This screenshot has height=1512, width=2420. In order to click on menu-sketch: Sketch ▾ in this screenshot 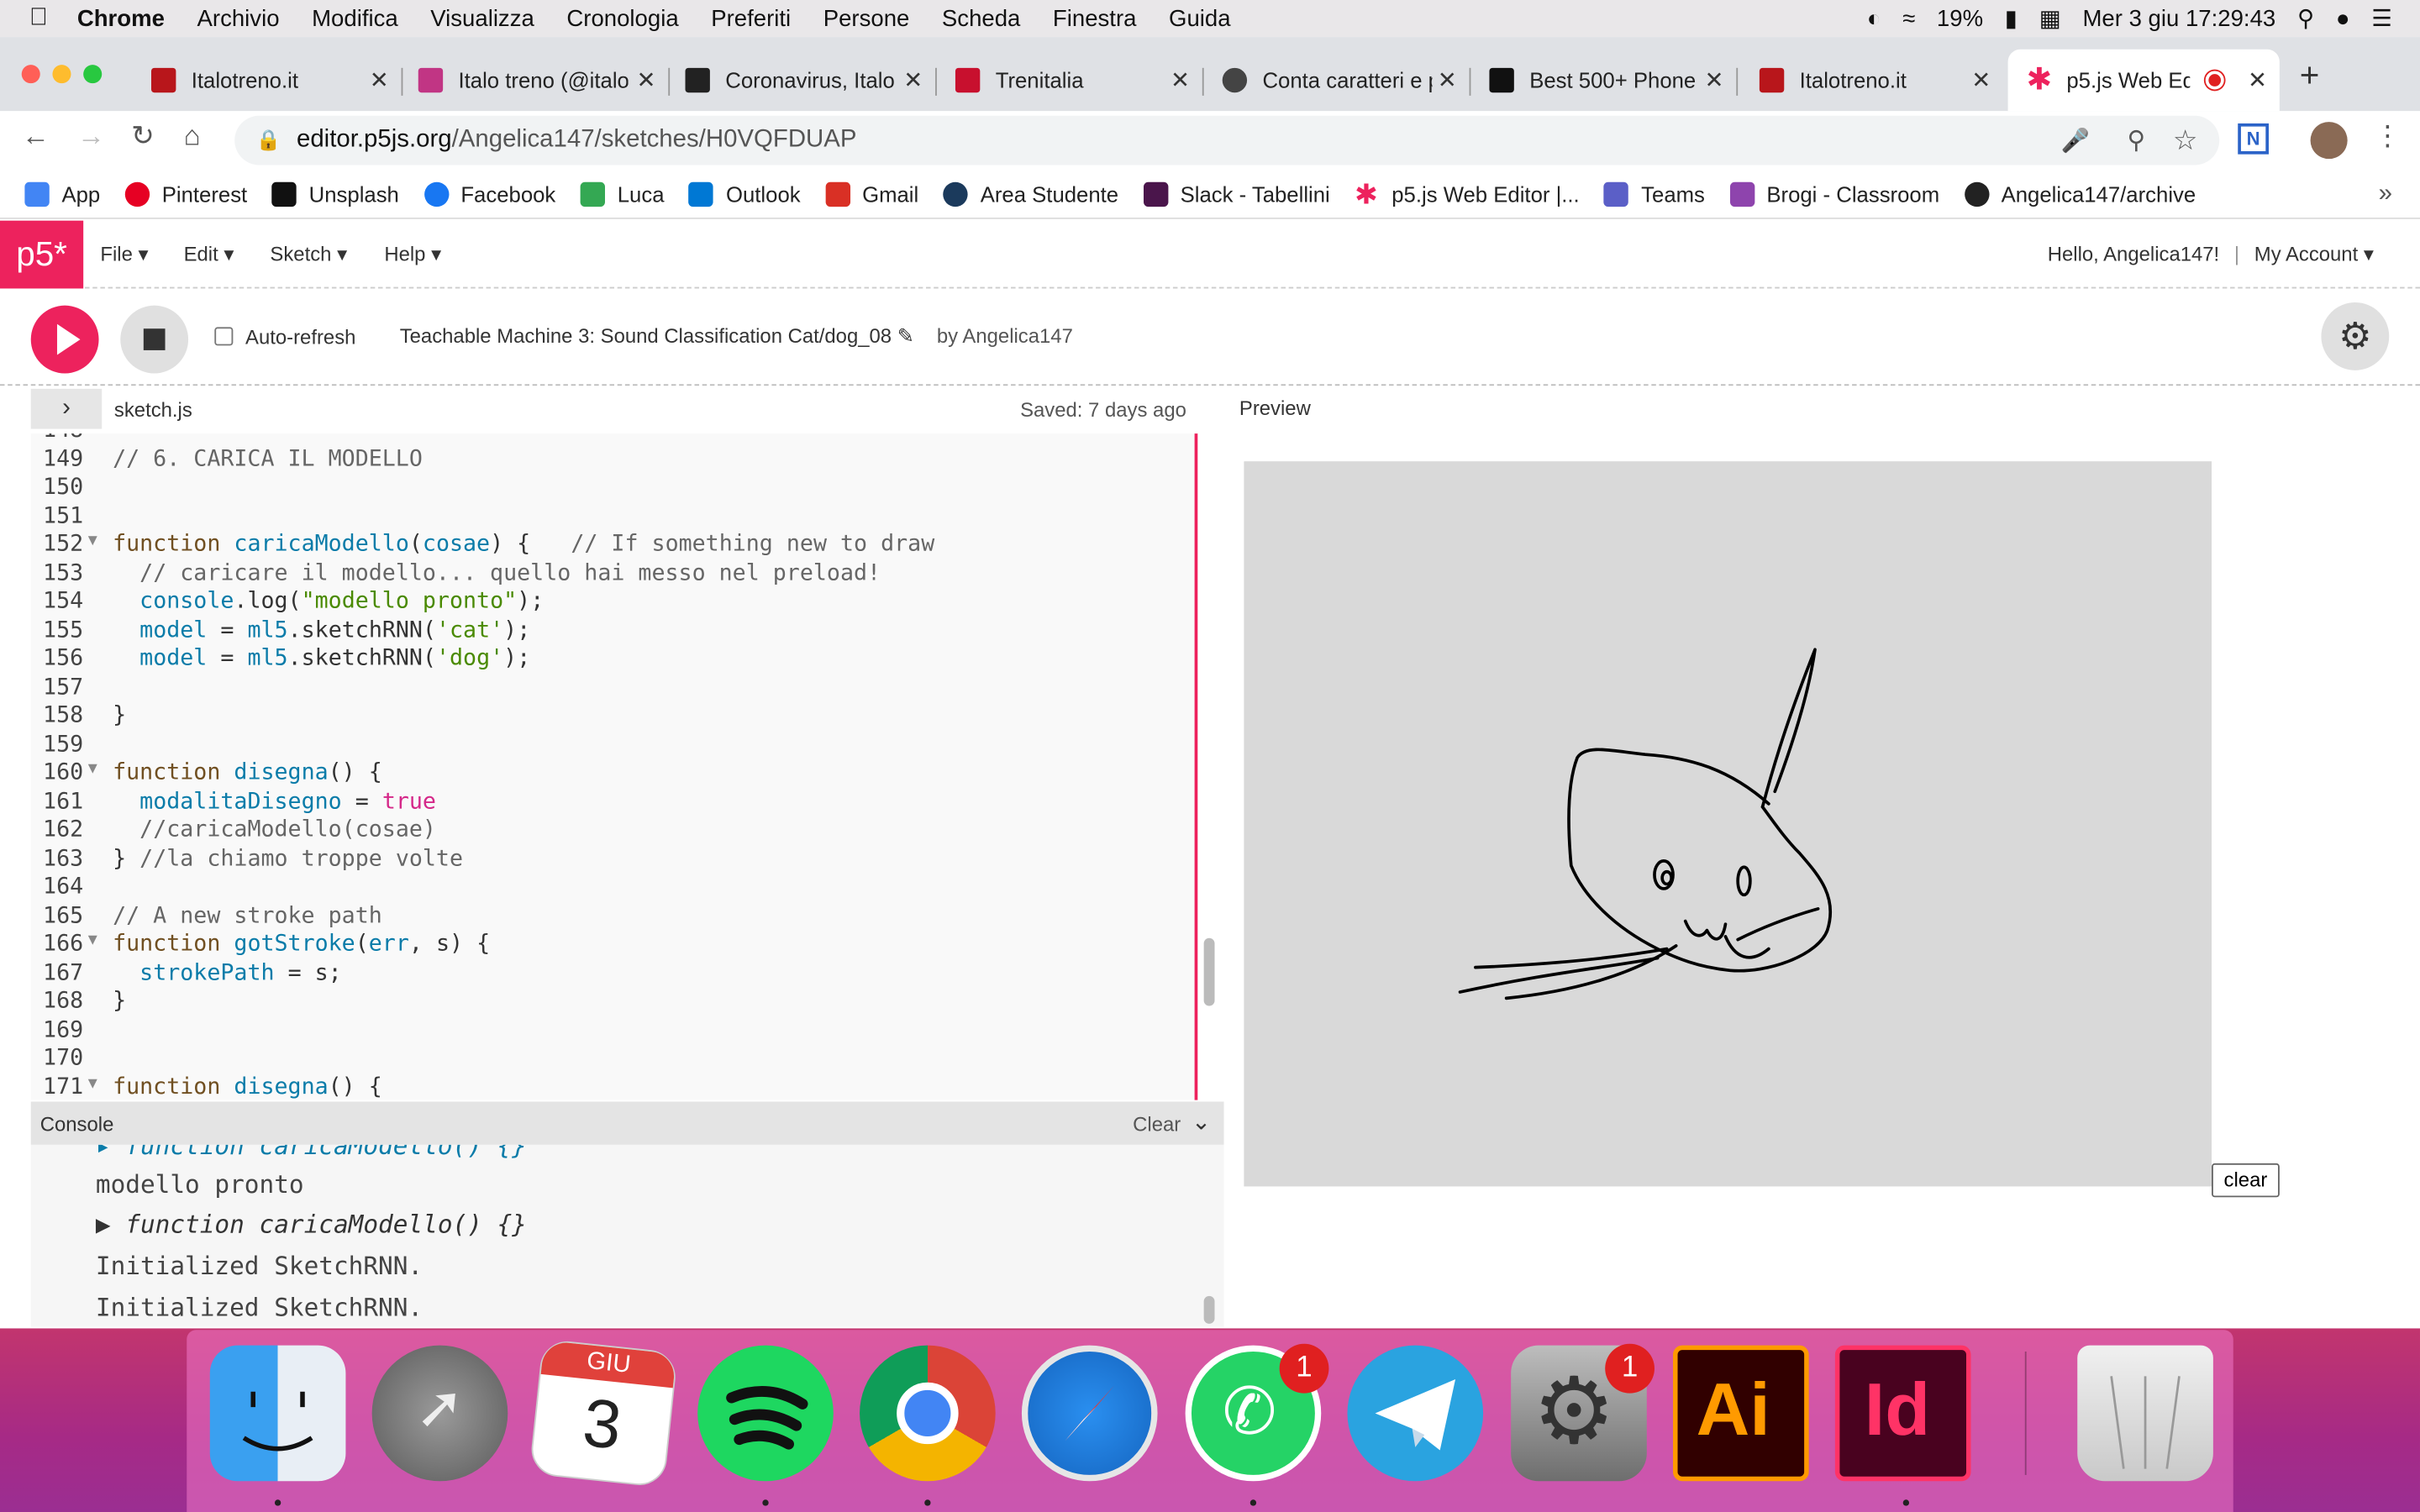, I will do `click(308, 254)`.